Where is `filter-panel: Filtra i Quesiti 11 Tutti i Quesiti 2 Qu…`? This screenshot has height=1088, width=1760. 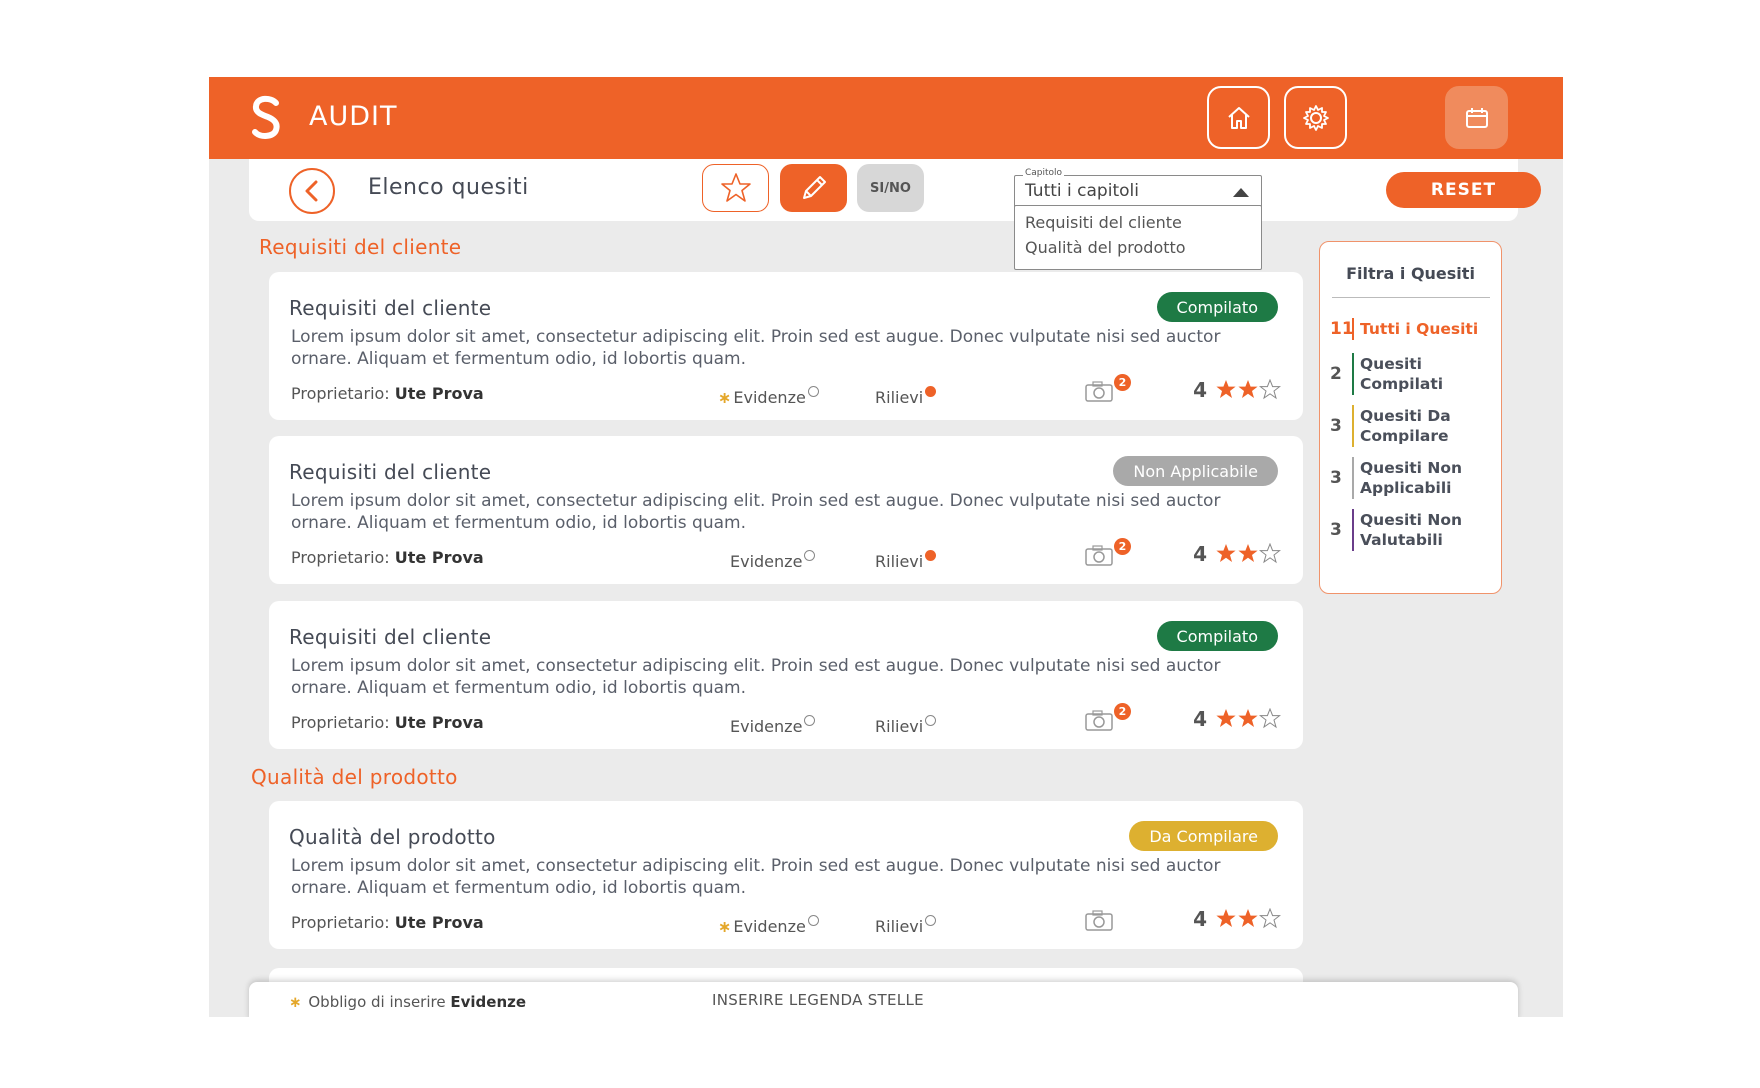
filter-panel: Filtra i Quesiti 11 Tutti i Quesiti 2 Qu… is located at coordinates (1410, 417).